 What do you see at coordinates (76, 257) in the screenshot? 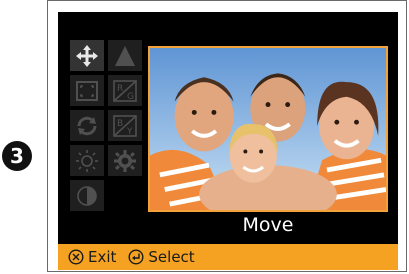
I see `cancel-x-icon` at bounding box center [76, 257].